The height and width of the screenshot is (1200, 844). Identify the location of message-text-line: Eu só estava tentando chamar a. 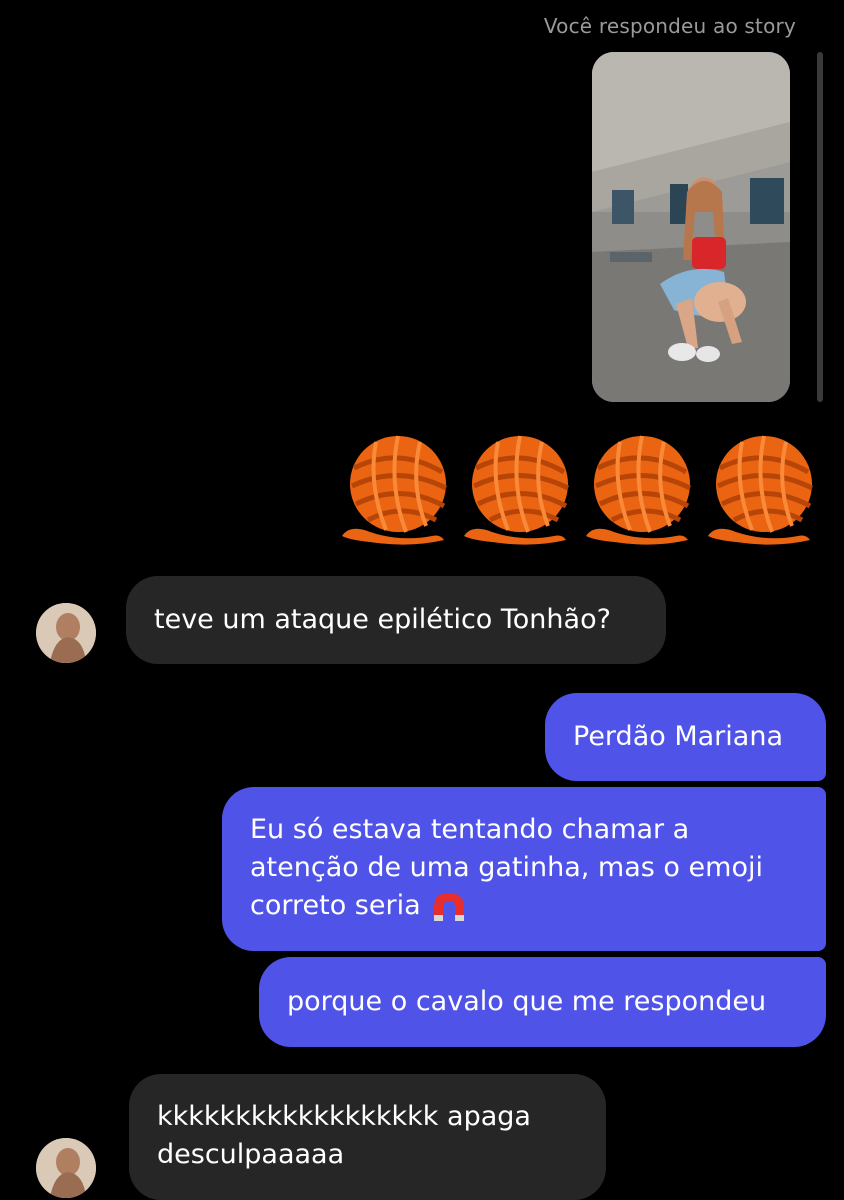
(470, 829).